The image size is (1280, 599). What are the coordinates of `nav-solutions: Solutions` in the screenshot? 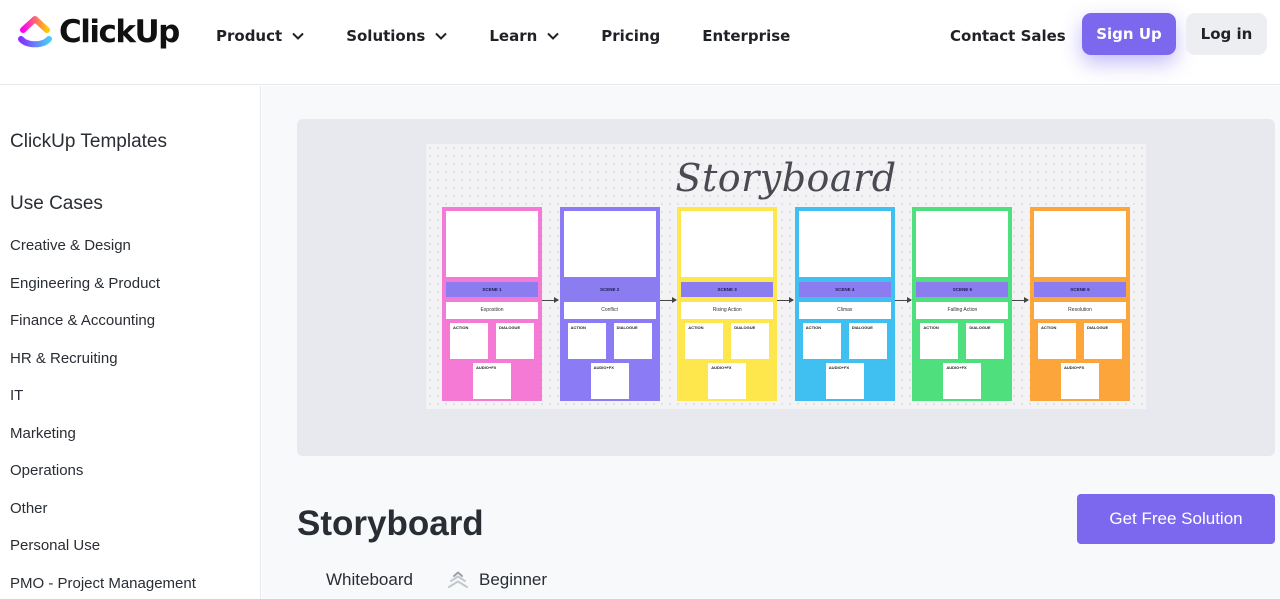 It's located at (397, 36).